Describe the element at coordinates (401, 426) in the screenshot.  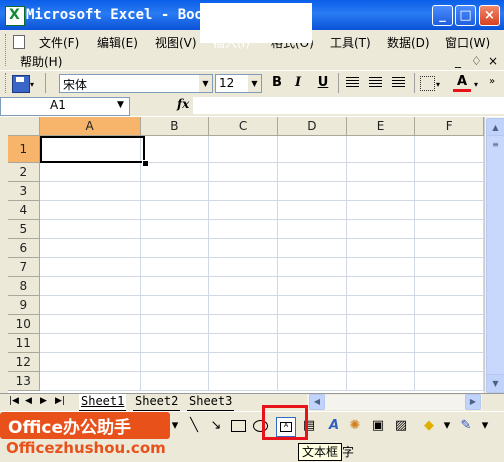
I see `picture-icon: ▨` at that location.